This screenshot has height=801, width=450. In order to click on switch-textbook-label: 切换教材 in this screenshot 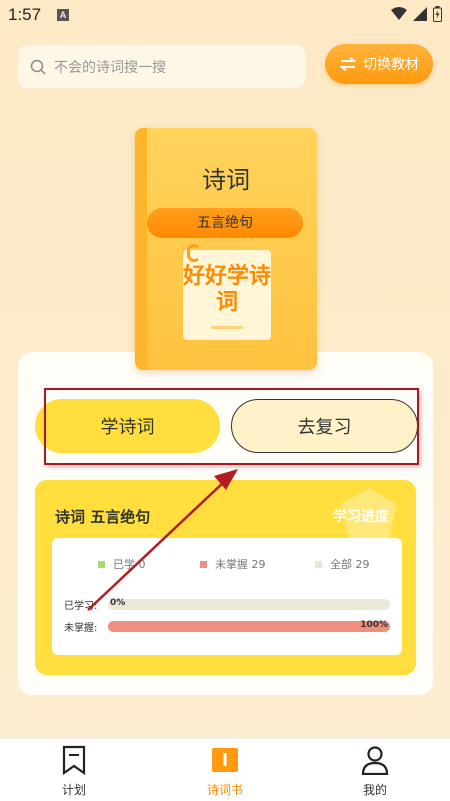, I will do `click(391, 65)`.